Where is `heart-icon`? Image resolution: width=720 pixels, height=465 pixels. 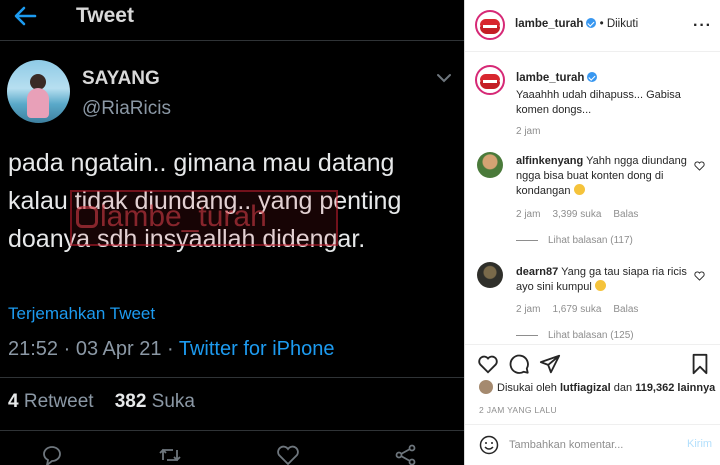
heart-icon is located at coordinates (488, 364).